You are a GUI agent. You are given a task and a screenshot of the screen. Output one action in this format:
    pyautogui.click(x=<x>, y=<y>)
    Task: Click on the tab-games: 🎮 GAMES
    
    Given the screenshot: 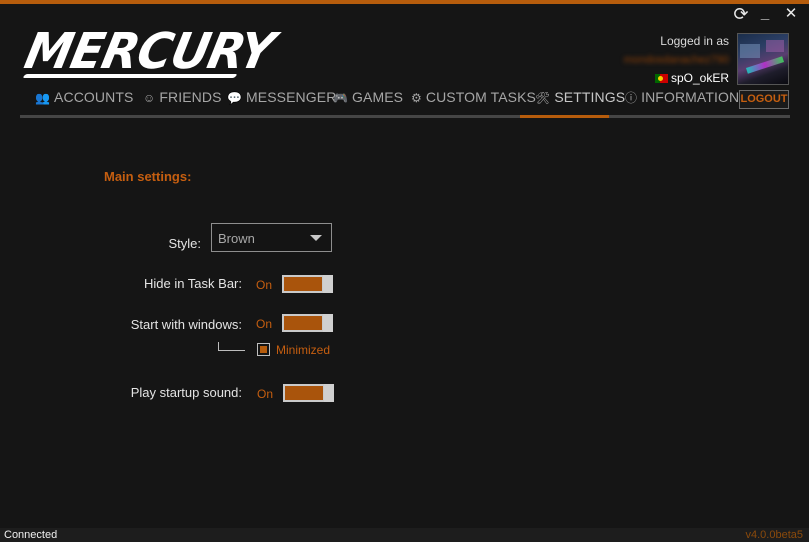 What is the action you would take?
    pyautogui.click(x=368, y=97)
    